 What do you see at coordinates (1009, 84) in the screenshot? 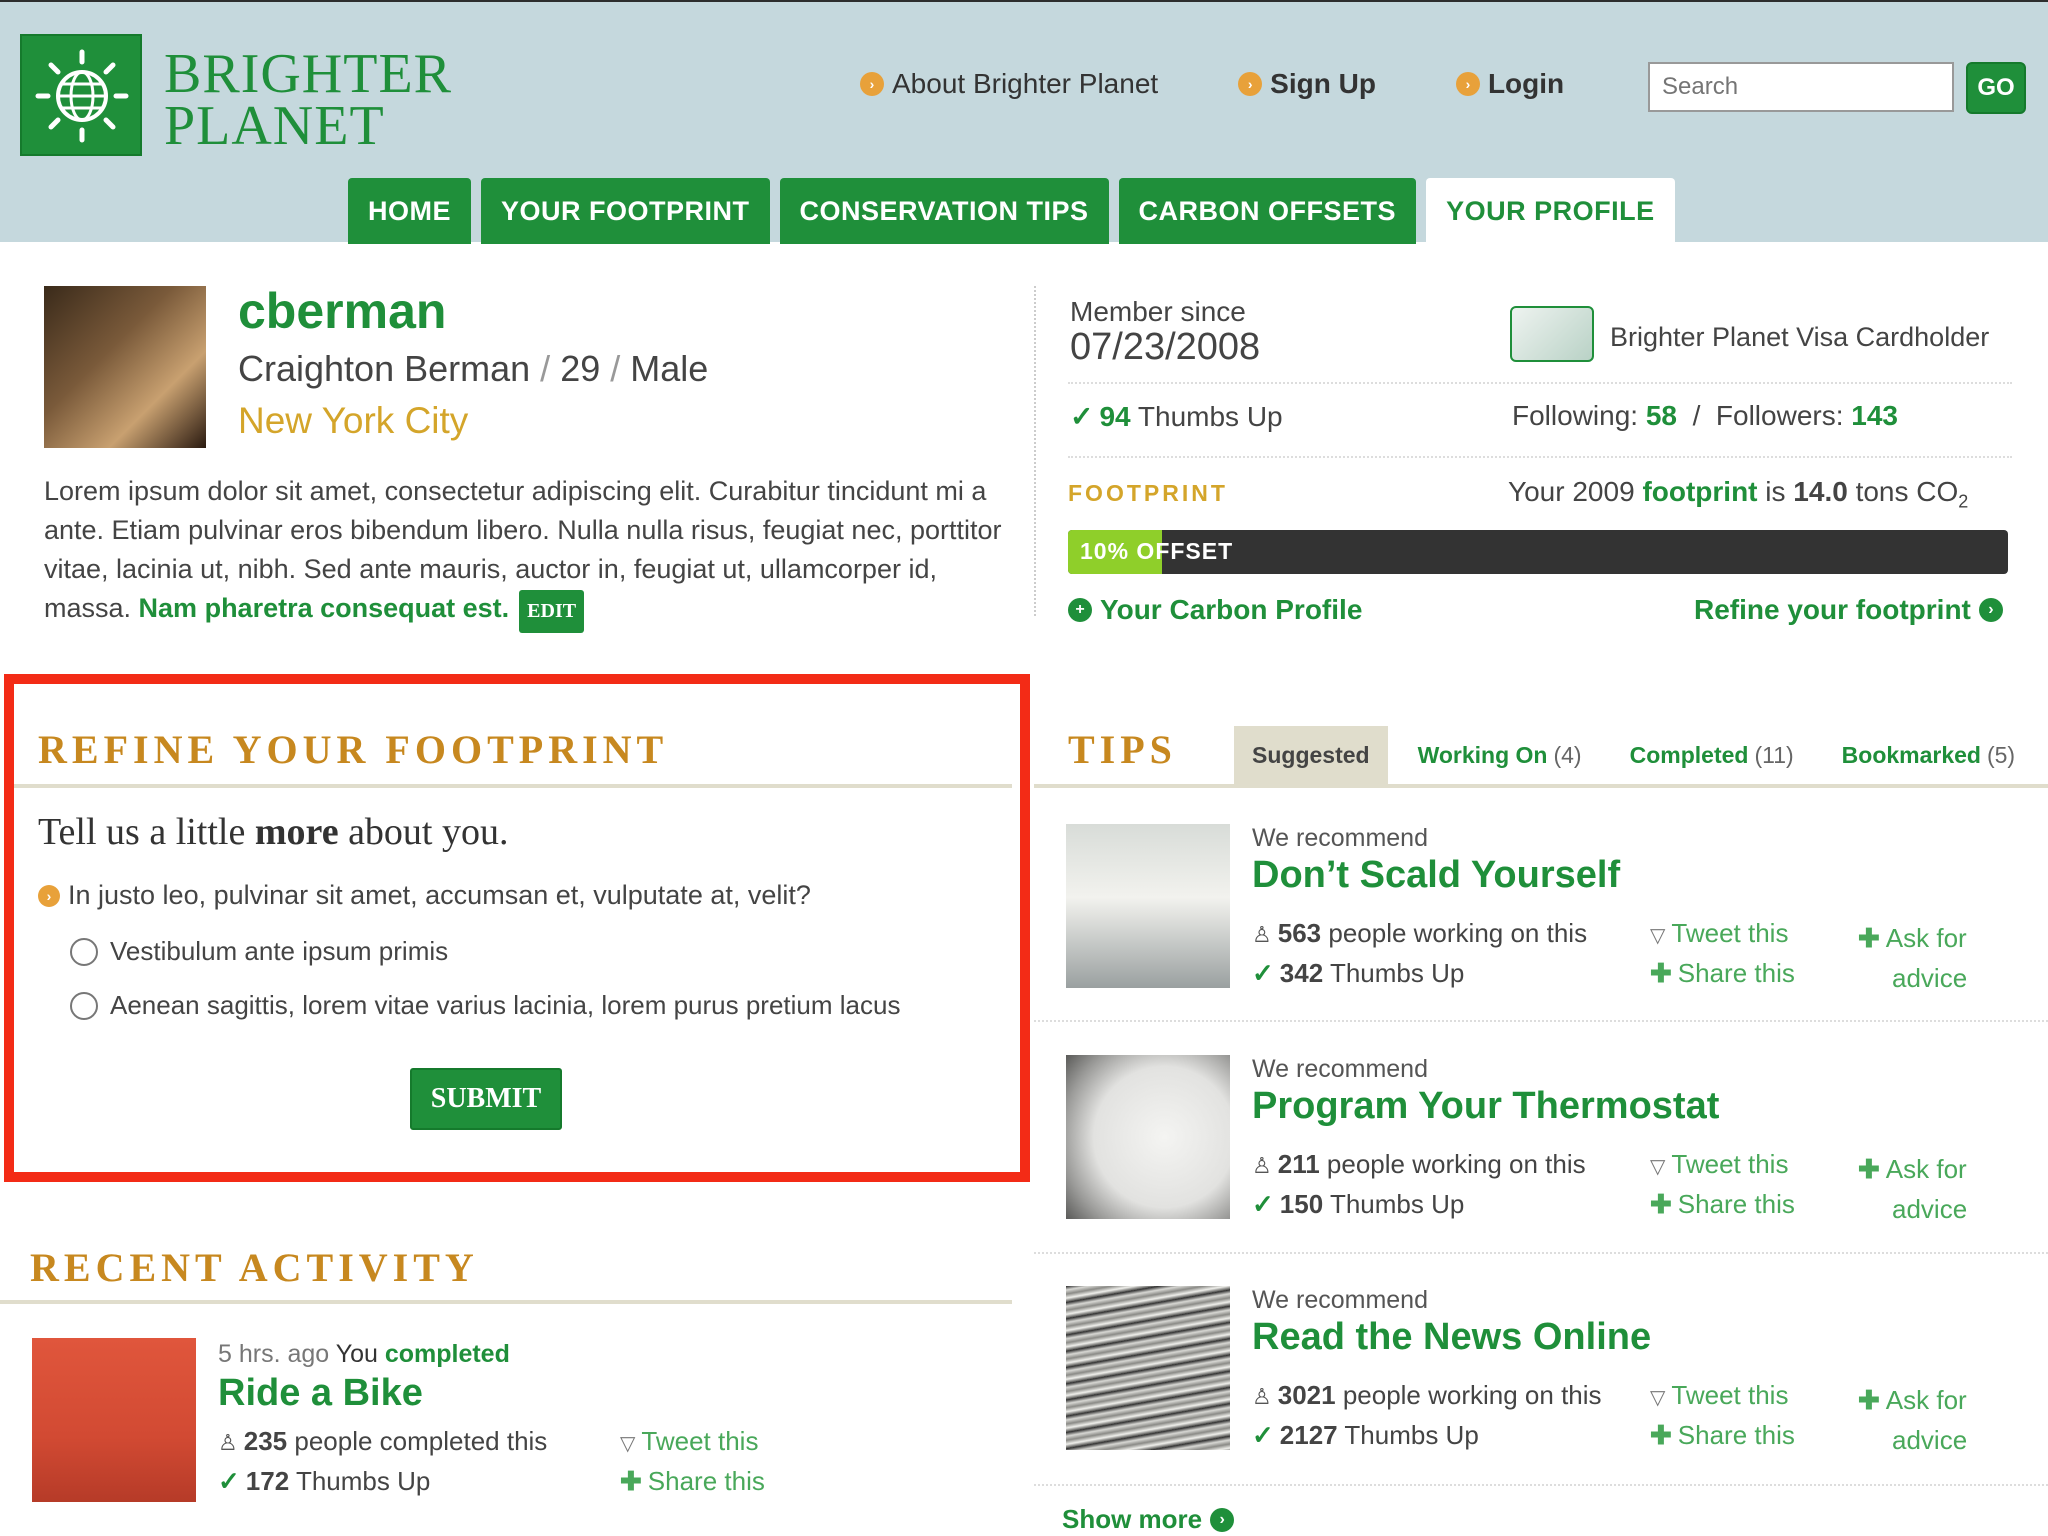
I see `about-link: › About Brighter Planet` at bounding box center [1009, 84].